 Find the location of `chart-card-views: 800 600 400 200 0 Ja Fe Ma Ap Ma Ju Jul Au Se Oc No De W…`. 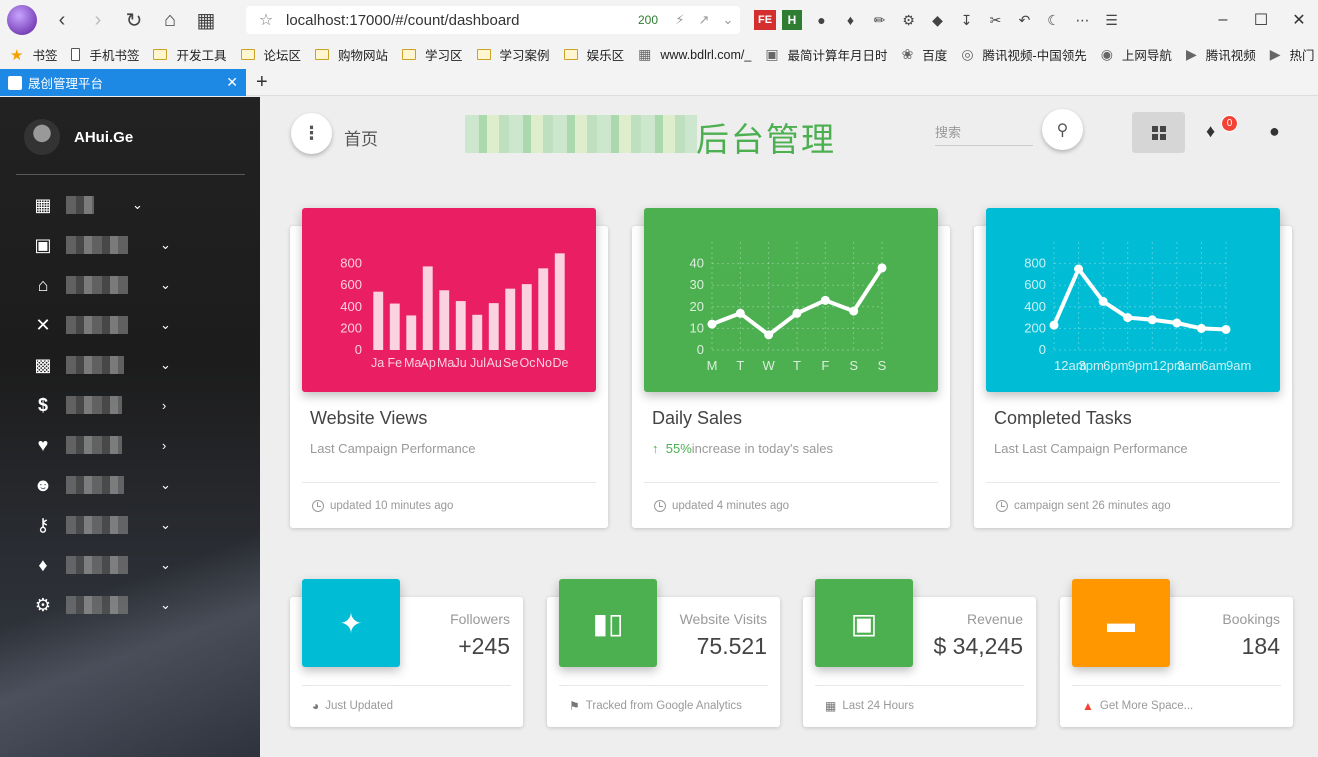

chart-card-views: 800 600 400 200 0 Ja Fe Ma Ap Ma Ju Jul Au Se Oc No De W… is located at coordinates (449, 368).